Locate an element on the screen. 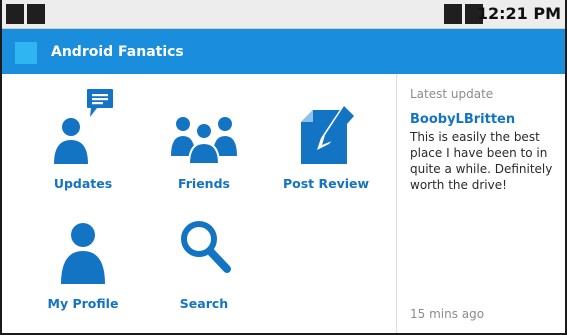  profile-icon is located at coordinates (83, 253).